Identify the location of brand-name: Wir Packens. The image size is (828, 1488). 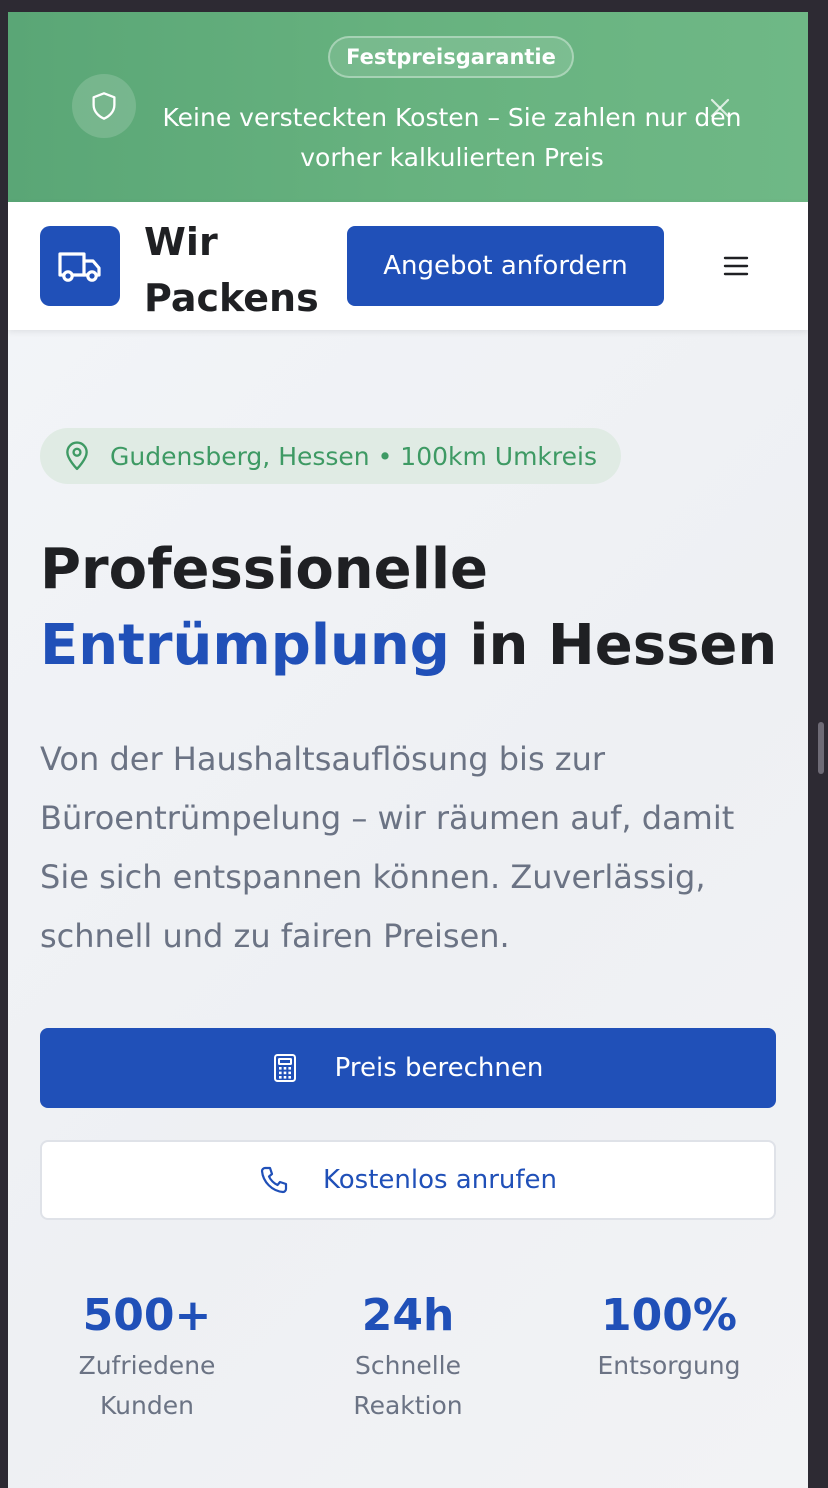
(234, 270).